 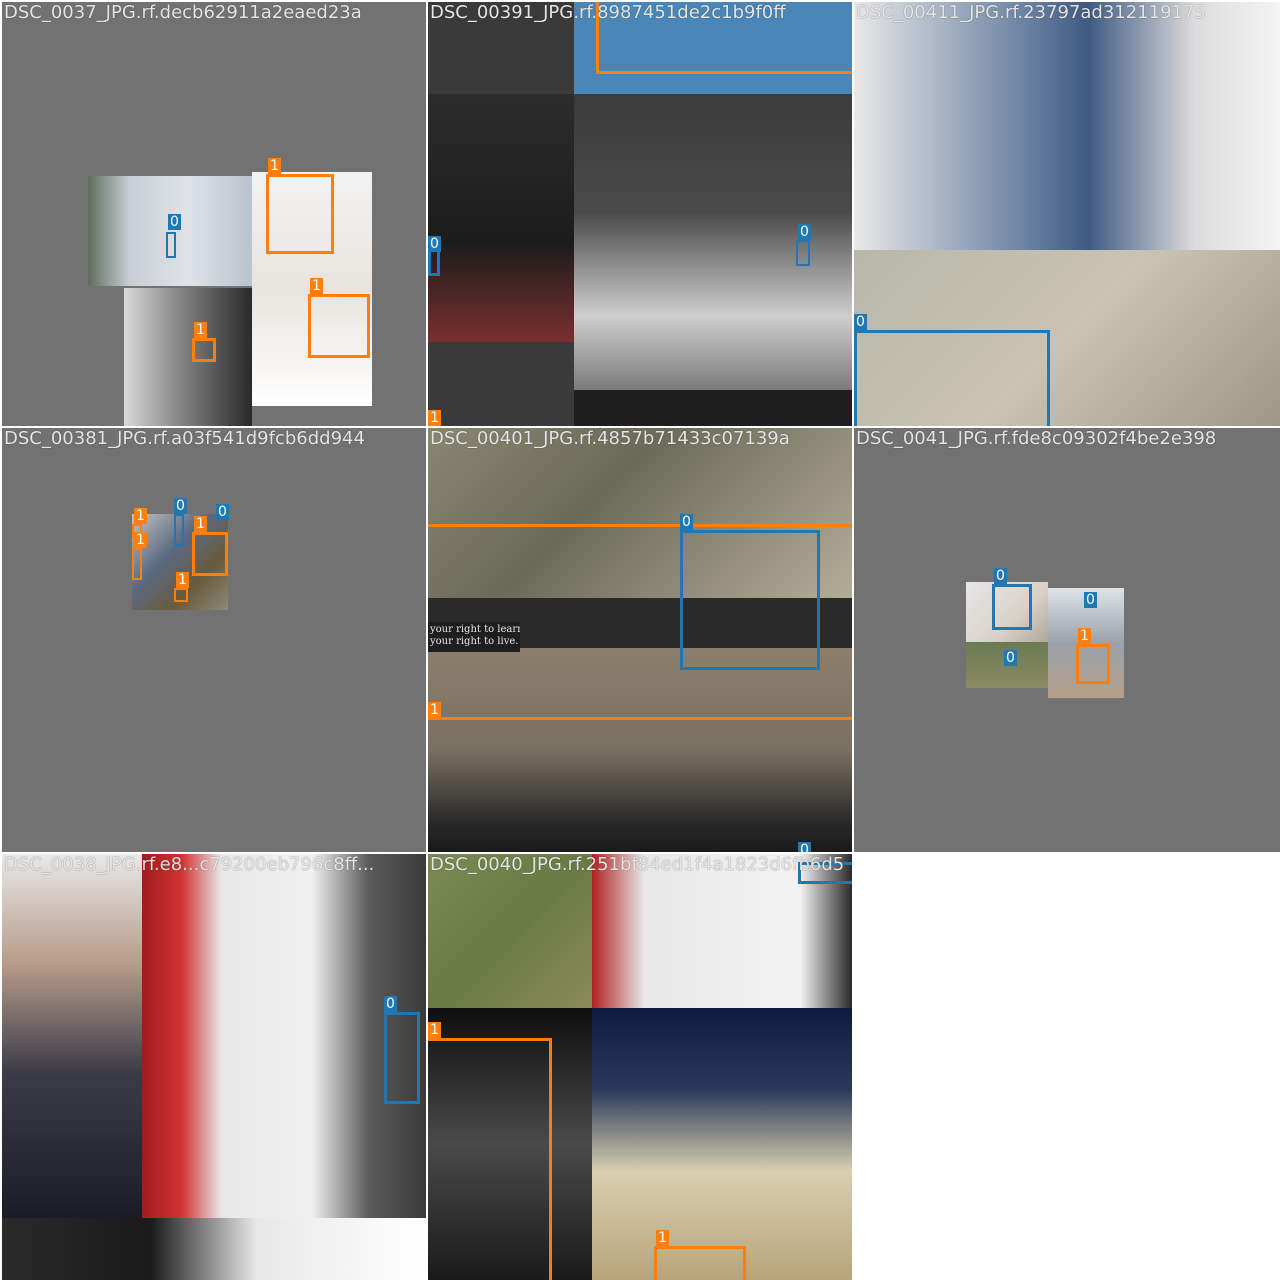 I want to click on bottom-dark-photo, so click(x=214, y=1249).